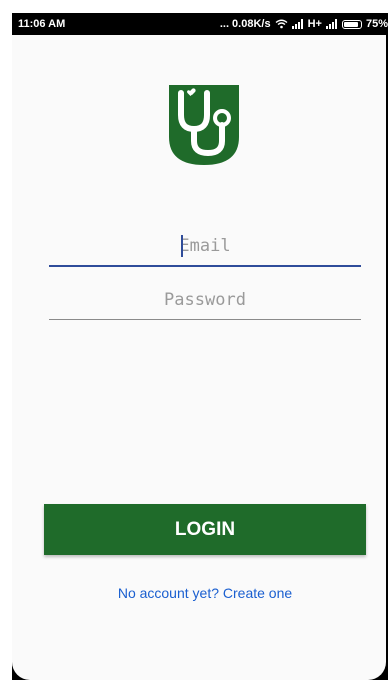 This screenshot has width=388, height=695. Describe the element at coordinates (200, 24) in the screenshot. I see `status-bar: 11:06 AM ... 0.08K/s H+ 75%` at that location.